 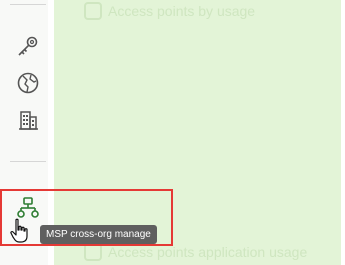 I want to click on tooltip: MSP cross-org manage, so click(x=98, y=234).